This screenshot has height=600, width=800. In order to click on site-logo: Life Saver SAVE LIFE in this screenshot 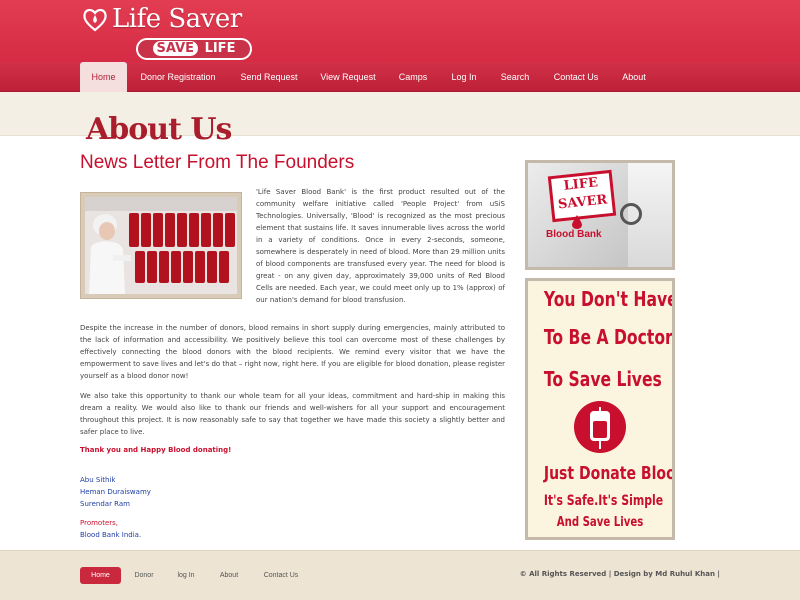, I will do `click(170, 32)`.